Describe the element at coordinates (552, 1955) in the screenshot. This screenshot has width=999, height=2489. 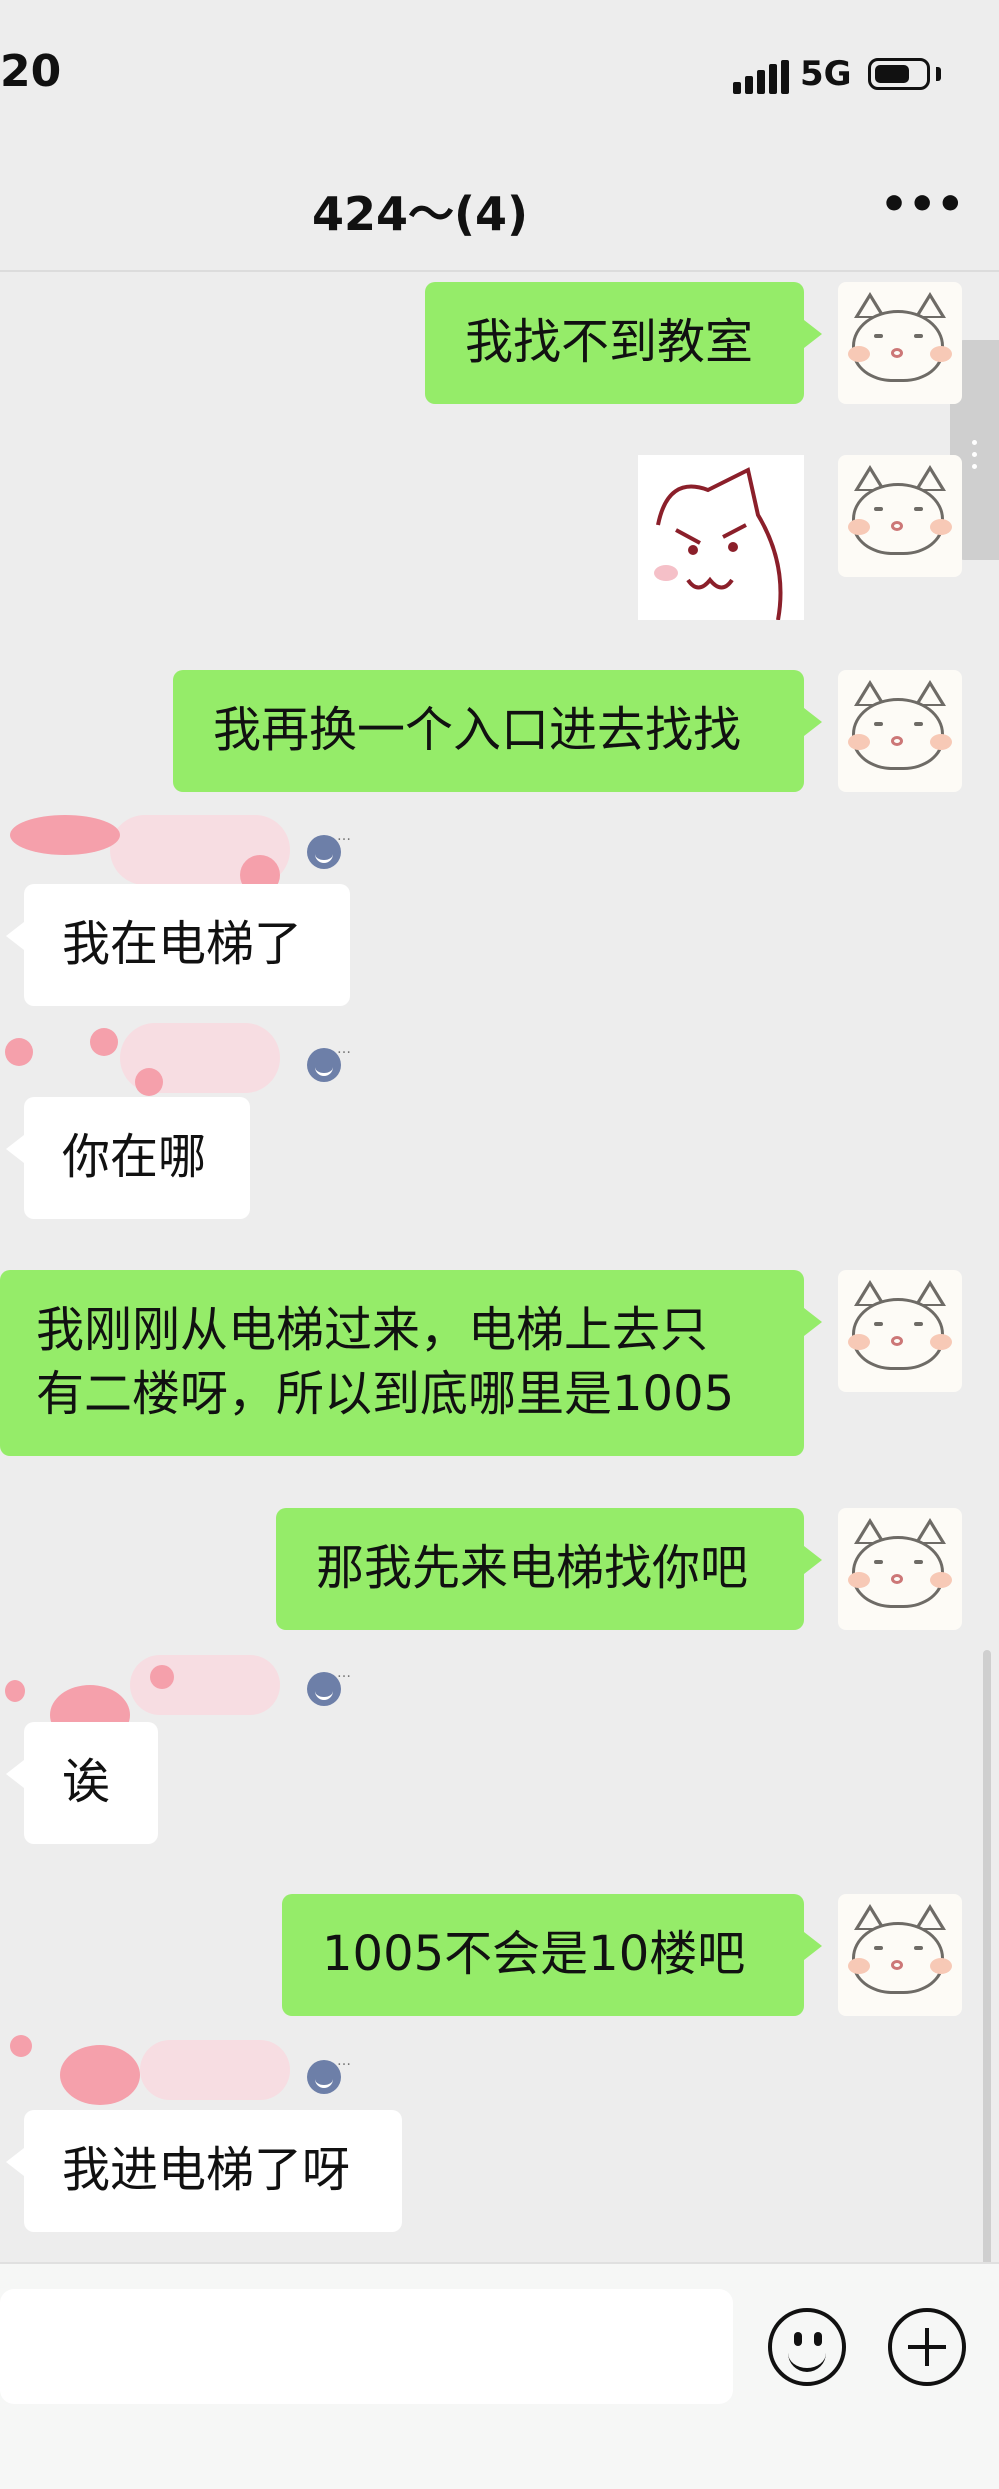
I see `outgoing-message: 1005不会是10楼吧` at that location.